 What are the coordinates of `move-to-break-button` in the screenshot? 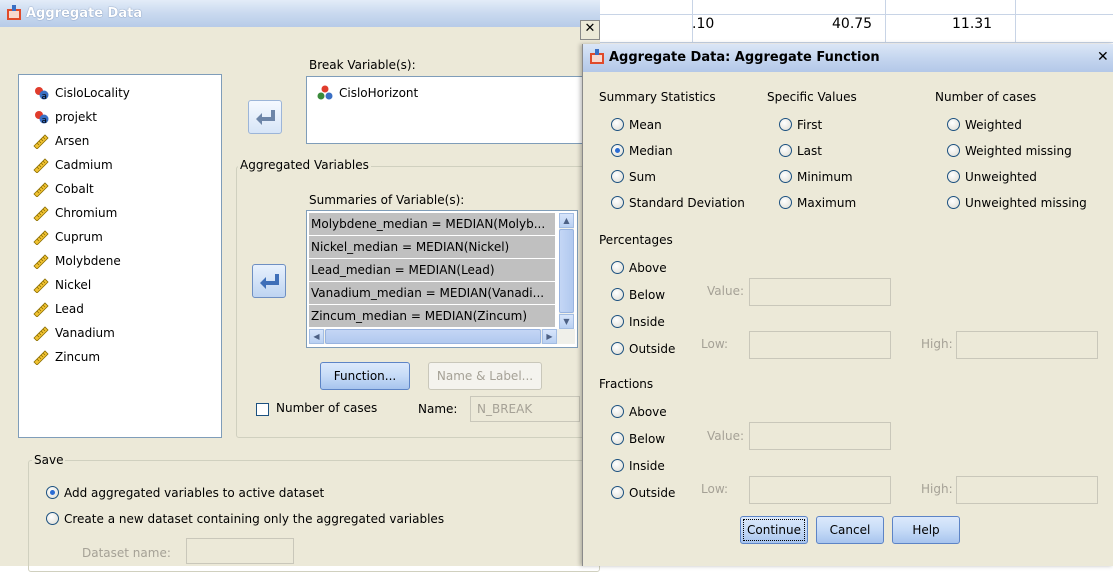 It's located at (265, 117).